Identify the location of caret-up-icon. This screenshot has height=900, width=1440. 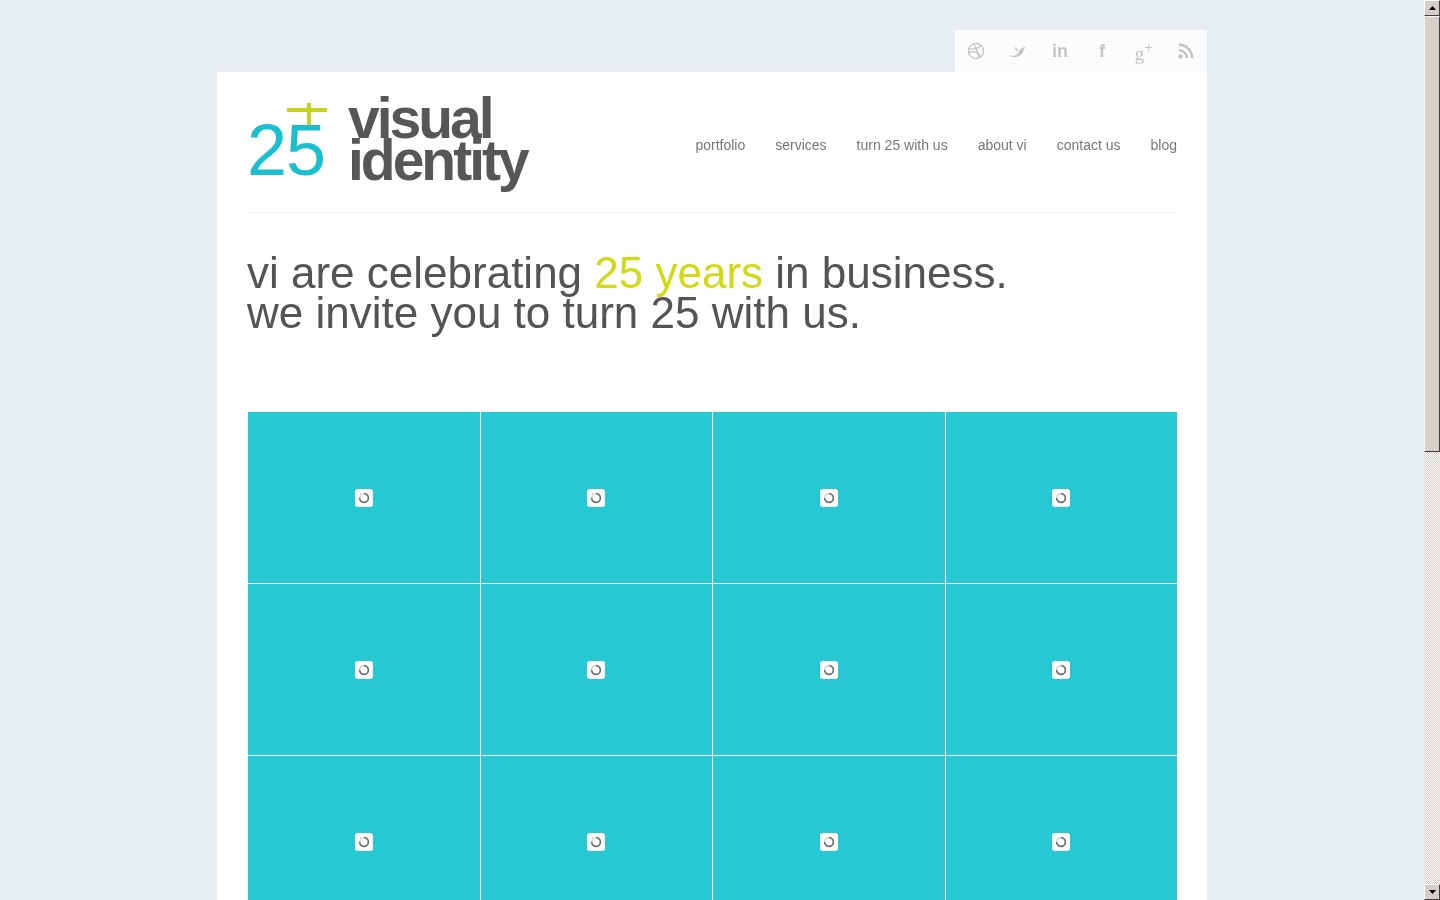
(1432, 8).